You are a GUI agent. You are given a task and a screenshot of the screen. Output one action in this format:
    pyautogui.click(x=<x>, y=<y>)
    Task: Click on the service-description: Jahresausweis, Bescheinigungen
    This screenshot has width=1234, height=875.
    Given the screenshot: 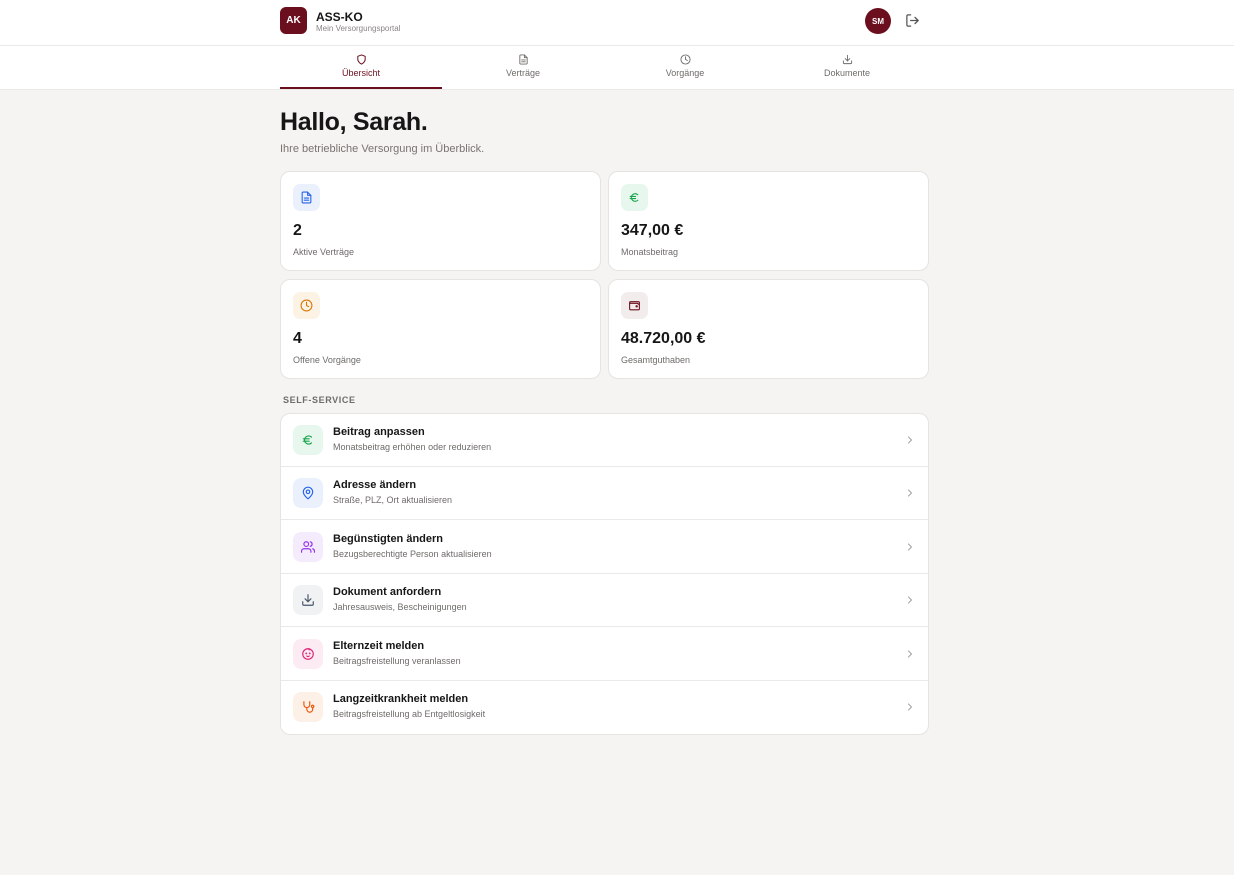 What is the action you would take?
    pyautogui.click(x=400, y=607)
    